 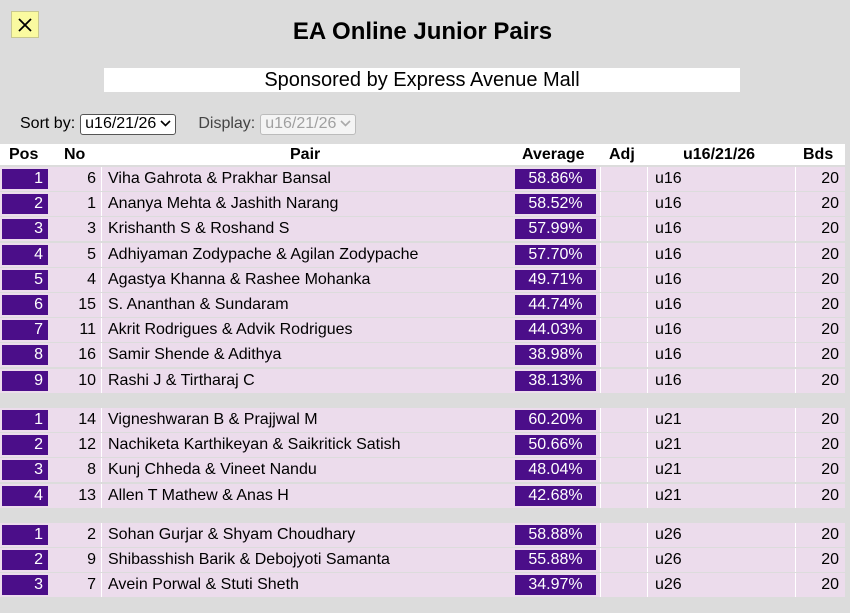 What do you see at coordinates (305, 254) in the screenshot?
I see `pair-names: Adhiyaman Zodypache & Agilan Zodypache` at bounding box center [305, 254].